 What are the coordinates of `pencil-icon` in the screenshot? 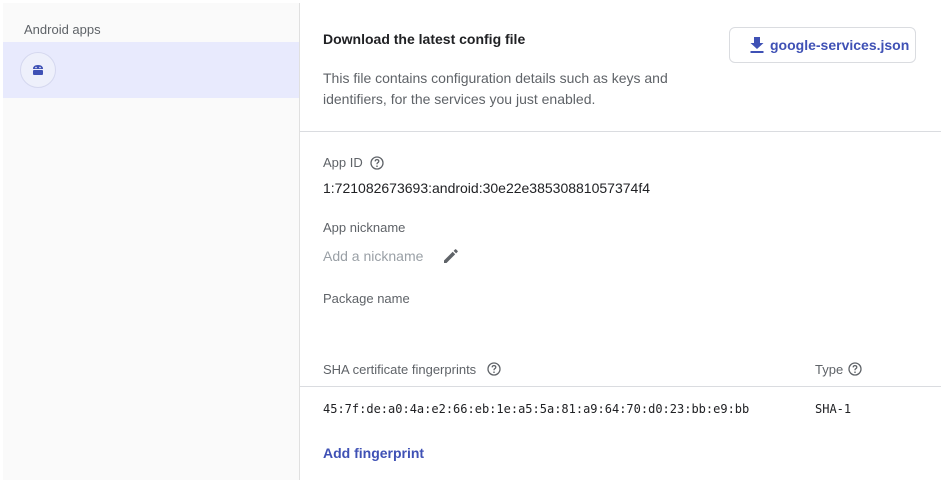 It's located at (451, 256).